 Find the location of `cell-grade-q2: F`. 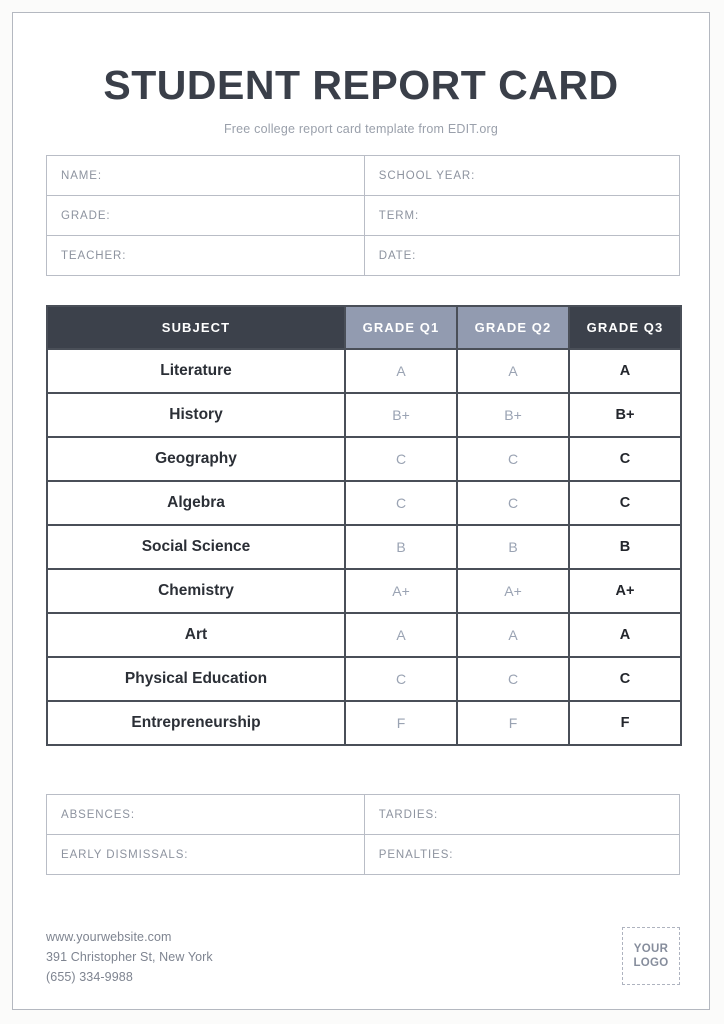

cell-grade-q2: F is located at coordinates (513, 723).